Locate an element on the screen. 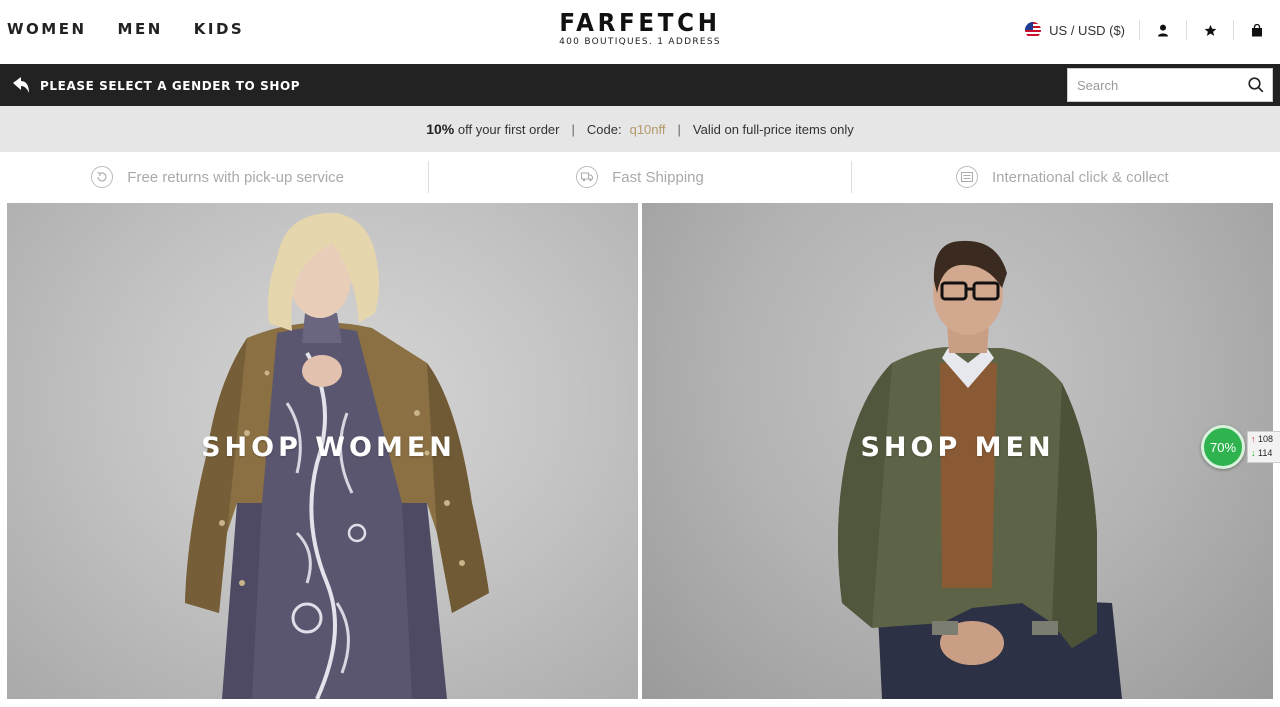 The image size is (1280, 707). shop-women-label: SHOP WOMEN is located at coordinates (328, 447).